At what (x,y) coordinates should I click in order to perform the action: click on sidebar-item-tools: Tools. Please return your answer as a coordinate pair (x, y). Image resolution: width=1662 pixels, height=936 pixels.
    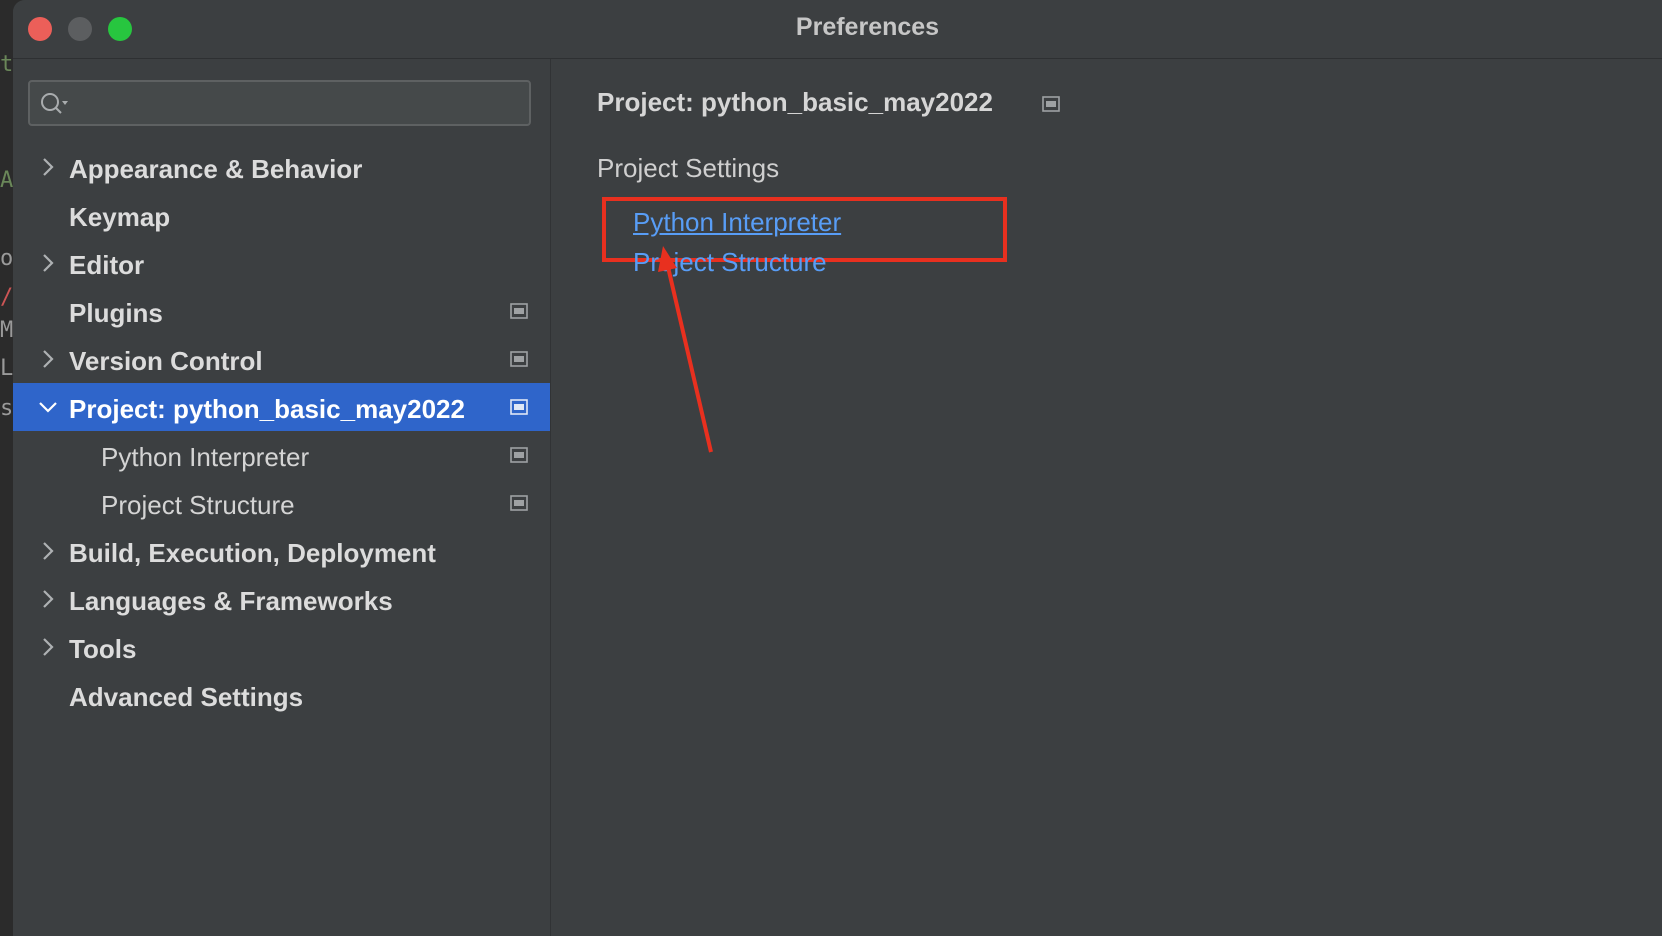
    Looking at the image, I should click on (281, 647).